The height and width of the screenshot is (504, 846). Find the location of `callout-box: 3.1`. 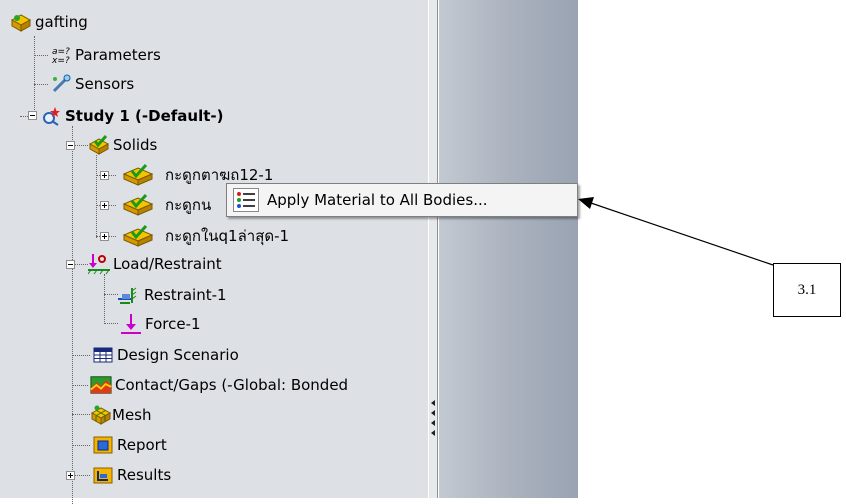

callout-box: 3.1 is located at coordinates (807, 290).